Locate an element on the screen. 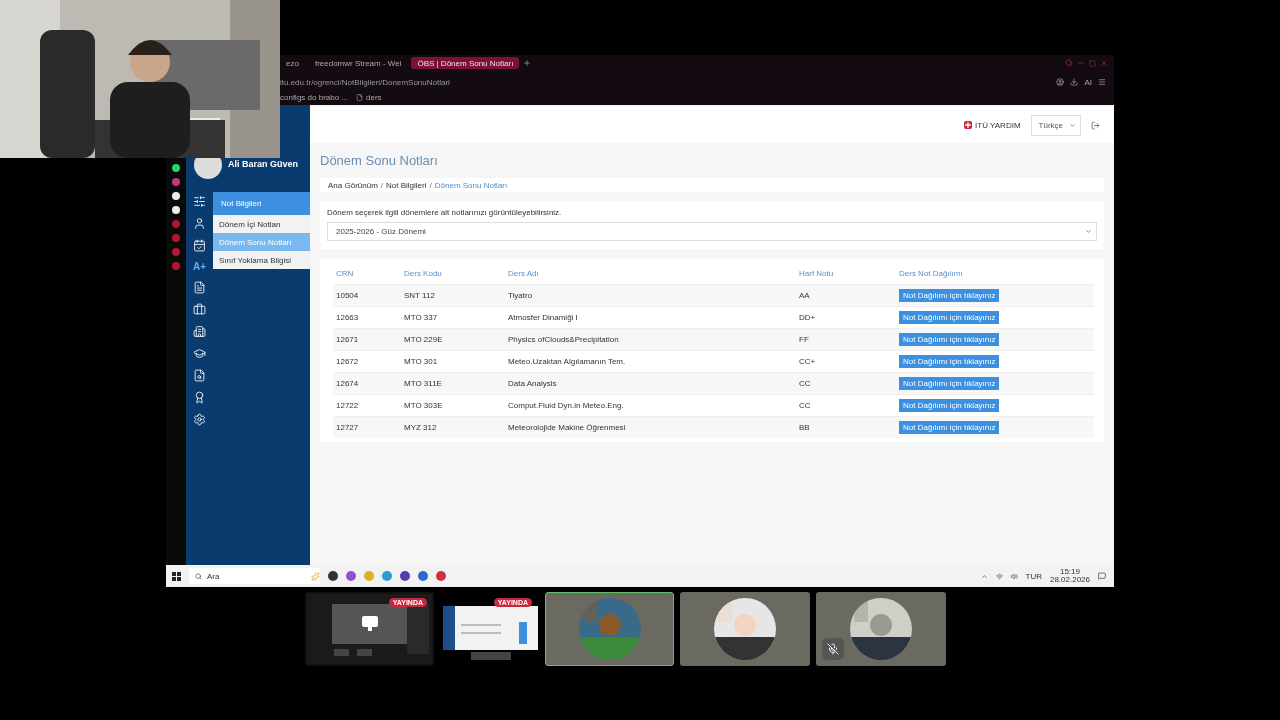 The width and height of the screenshot is (1280, 720). table-cell-text: 12672 is located at coordinates (347, 361).